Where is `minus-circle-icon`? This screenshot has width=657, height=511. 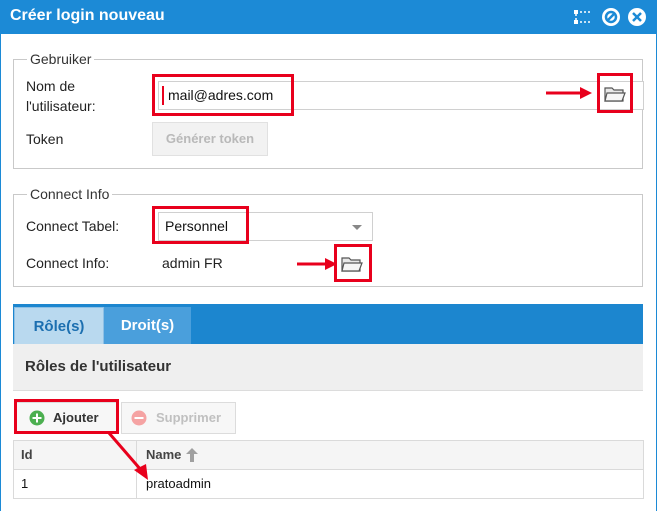 minus-circle-icon is located at coordinates (139, 418).